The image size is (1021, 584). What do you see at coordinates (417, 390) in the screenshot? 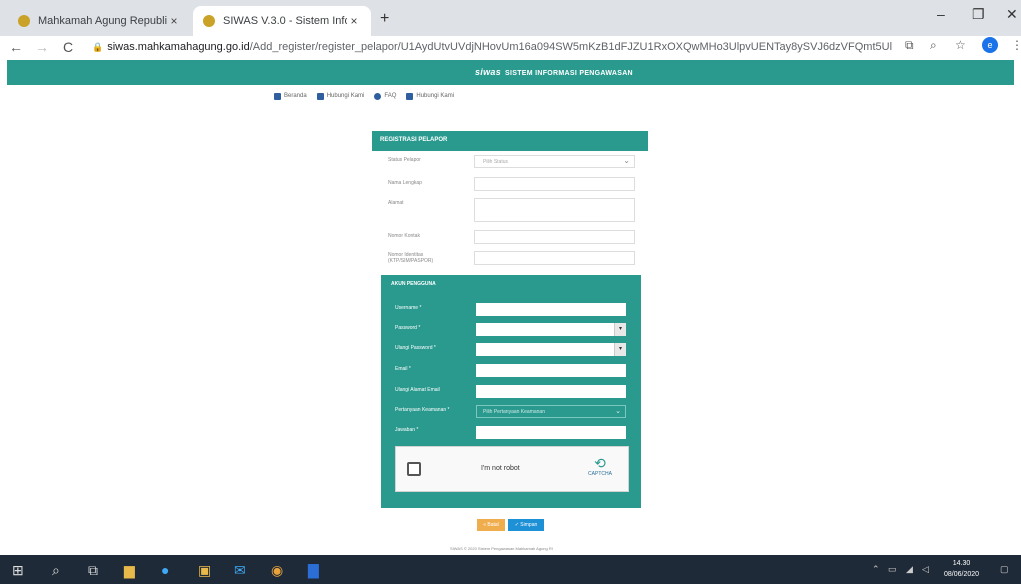
I see `label-ulangi-email: Ulangi Alamat Email` at bounding box center [417, 390].